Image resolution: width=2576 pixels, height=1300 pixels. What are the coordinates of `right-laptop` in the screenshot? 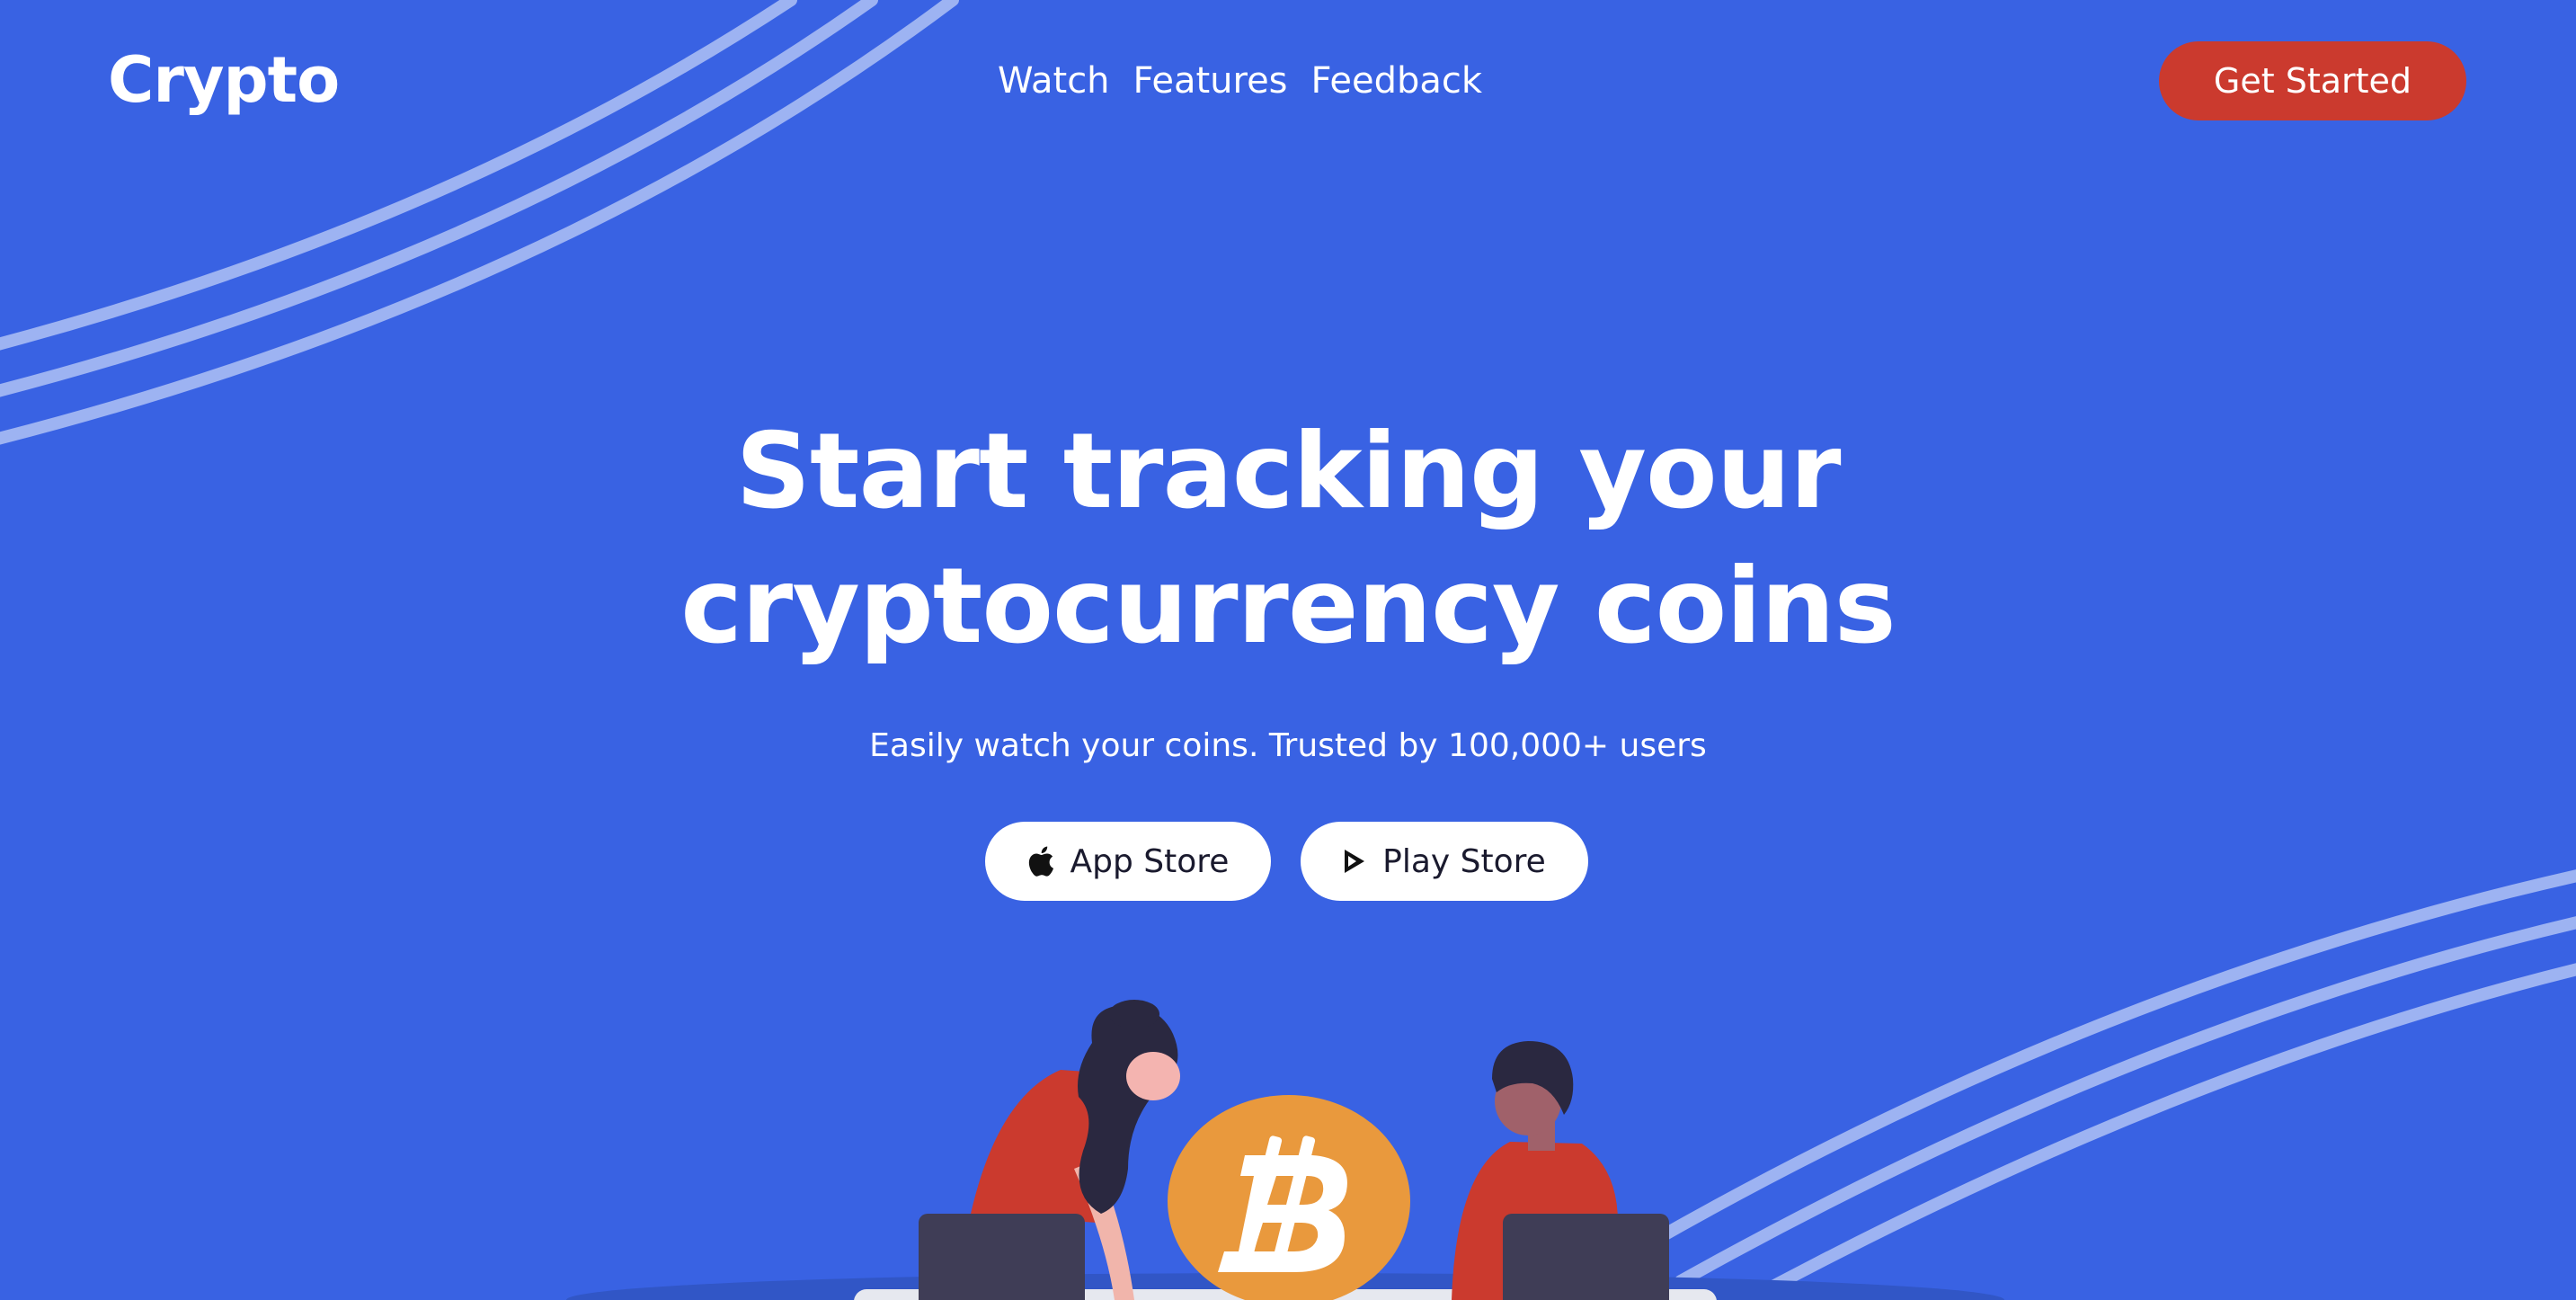 It's located at (1586, 1257).